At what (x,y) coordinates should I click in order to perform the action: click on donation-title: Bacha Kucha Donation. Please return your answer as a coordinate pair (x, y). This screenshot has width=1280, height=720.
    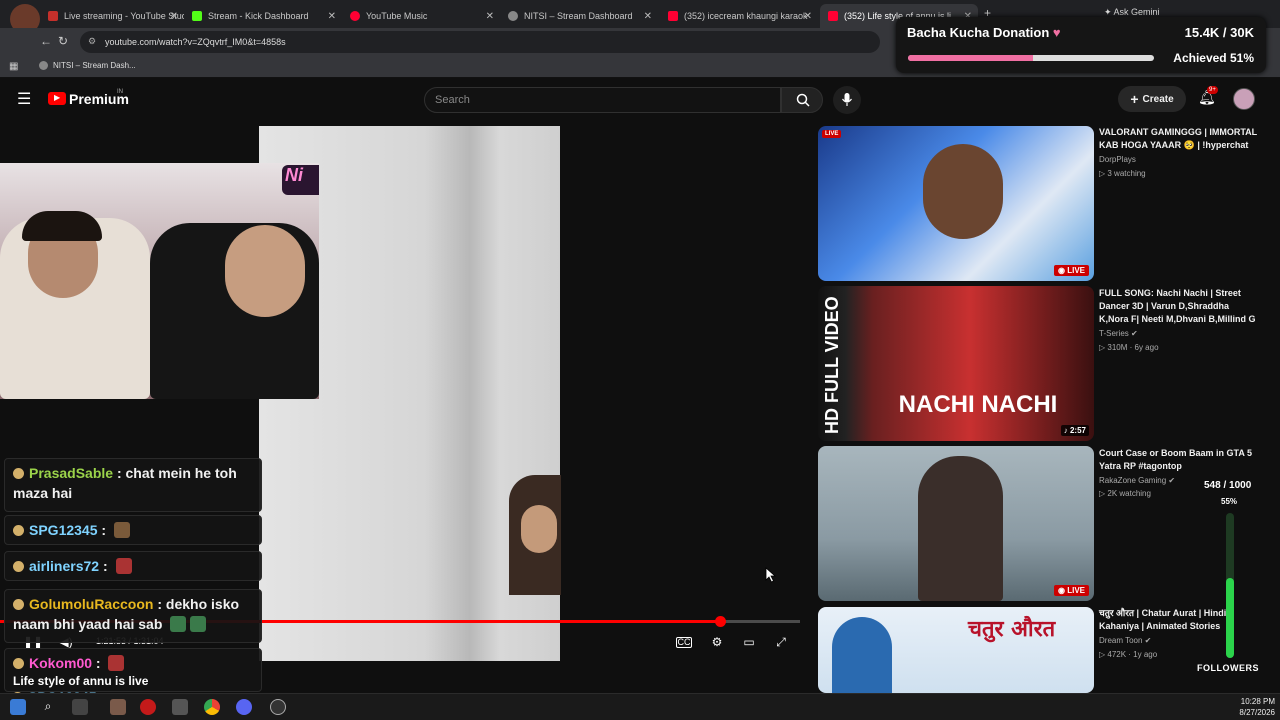
    Looking at the image, I should click on (978, 32).